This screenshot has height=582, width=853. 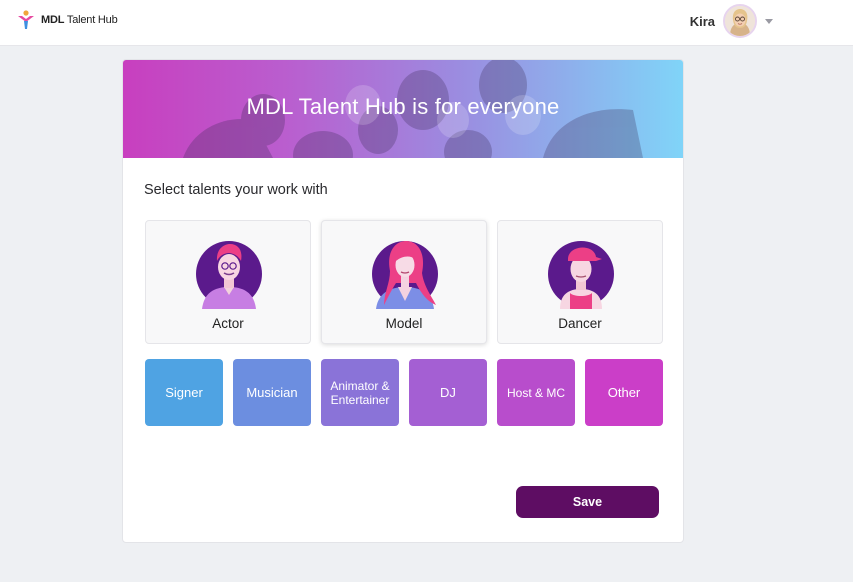 What do you see at coordinates (769, 21) in the screenshot?
I see `chevron-down-icon` at bounding box center [769, 21].